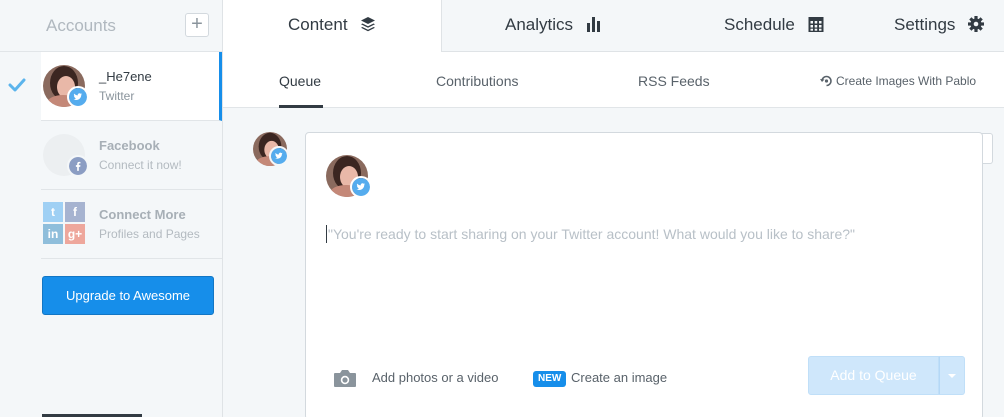  I want to click on account-twitter: _He7ene Twitter, so click(131, 86).